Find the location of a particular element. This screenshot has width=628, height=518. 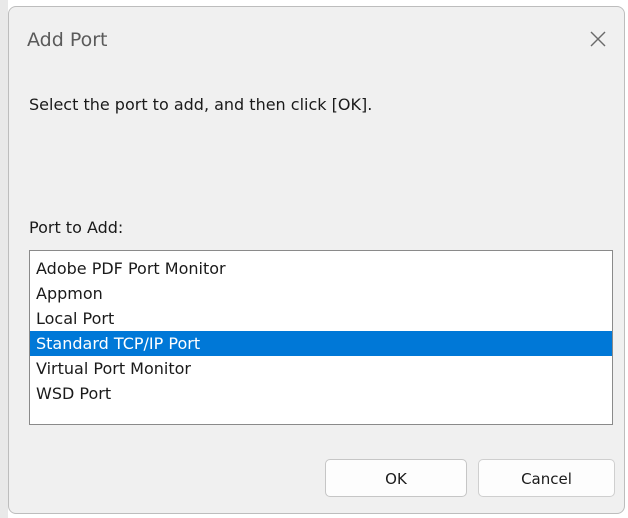

list-item-standard-tcp-ip-port: Standard TCP/IP Port is located at coordinates (321, 343).